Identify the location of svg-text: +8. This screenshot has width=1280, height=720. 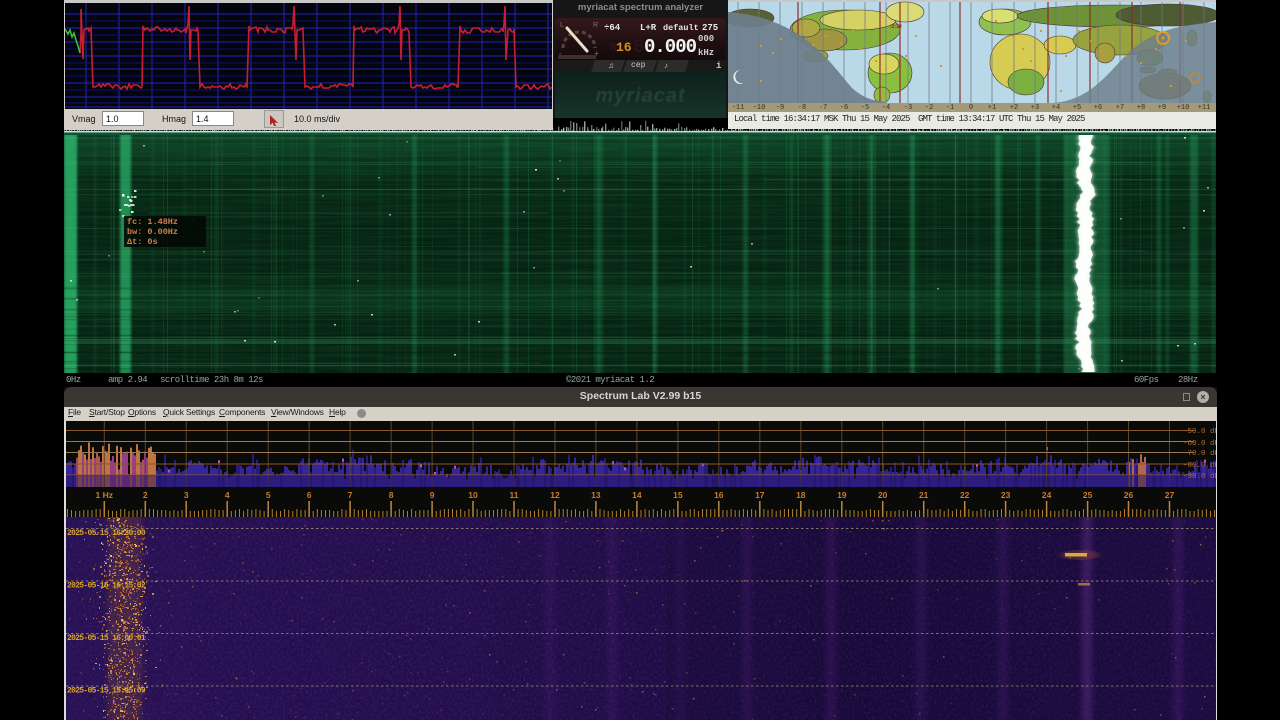
(1141, 108).